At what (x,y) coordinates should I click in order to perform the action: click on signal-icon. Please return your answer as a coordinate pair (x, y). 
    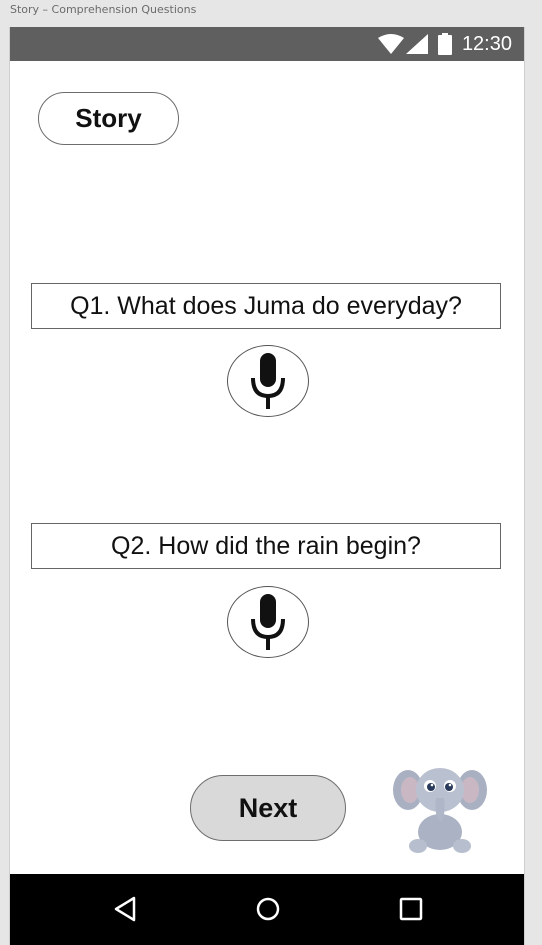
    Looking at the image, I should click on (416, 44).